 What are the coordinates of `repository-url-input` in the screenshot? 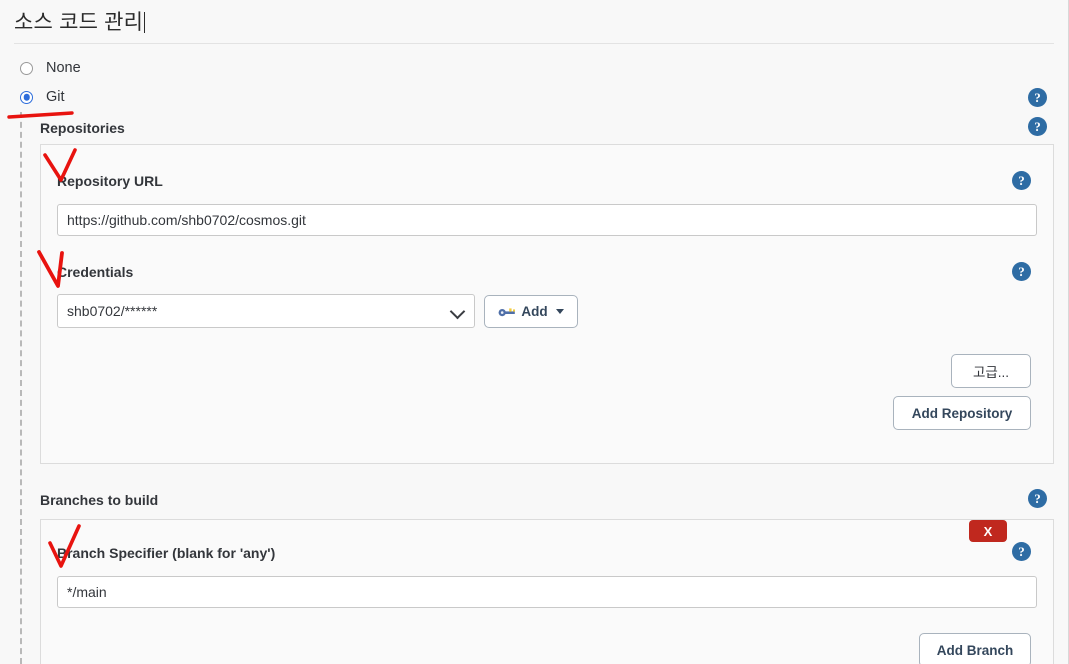 It's located at (547, 220).